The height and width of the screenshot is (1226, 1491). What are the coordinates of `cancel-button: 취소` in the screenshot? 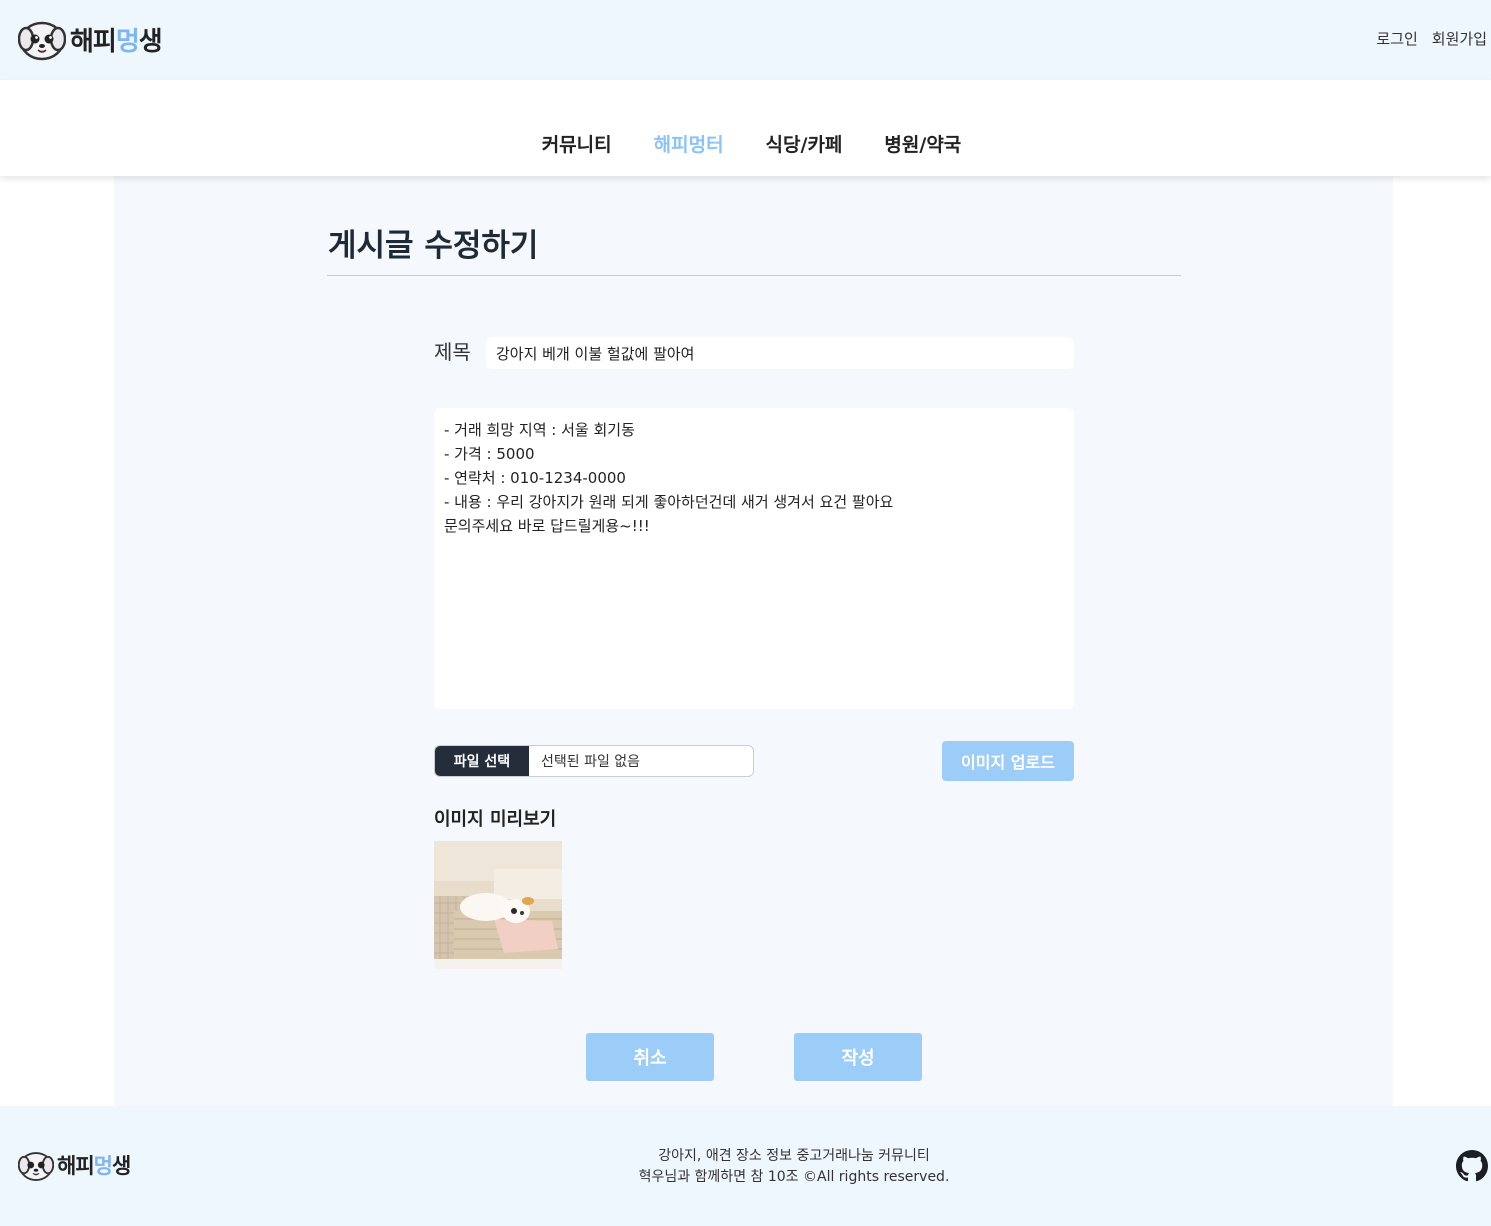 It's located at (650, 1057).